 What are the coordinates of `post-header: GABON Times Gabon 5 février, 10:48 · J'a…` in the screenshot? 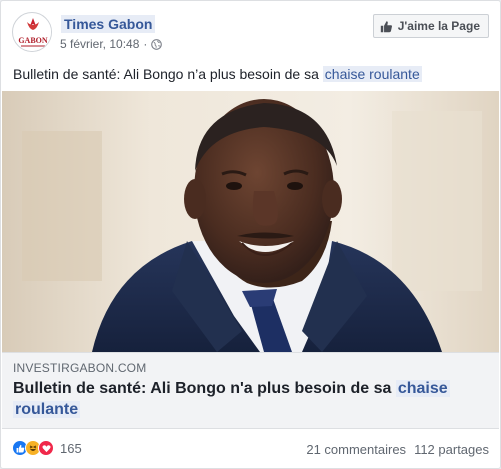 It's located at (250, 34).